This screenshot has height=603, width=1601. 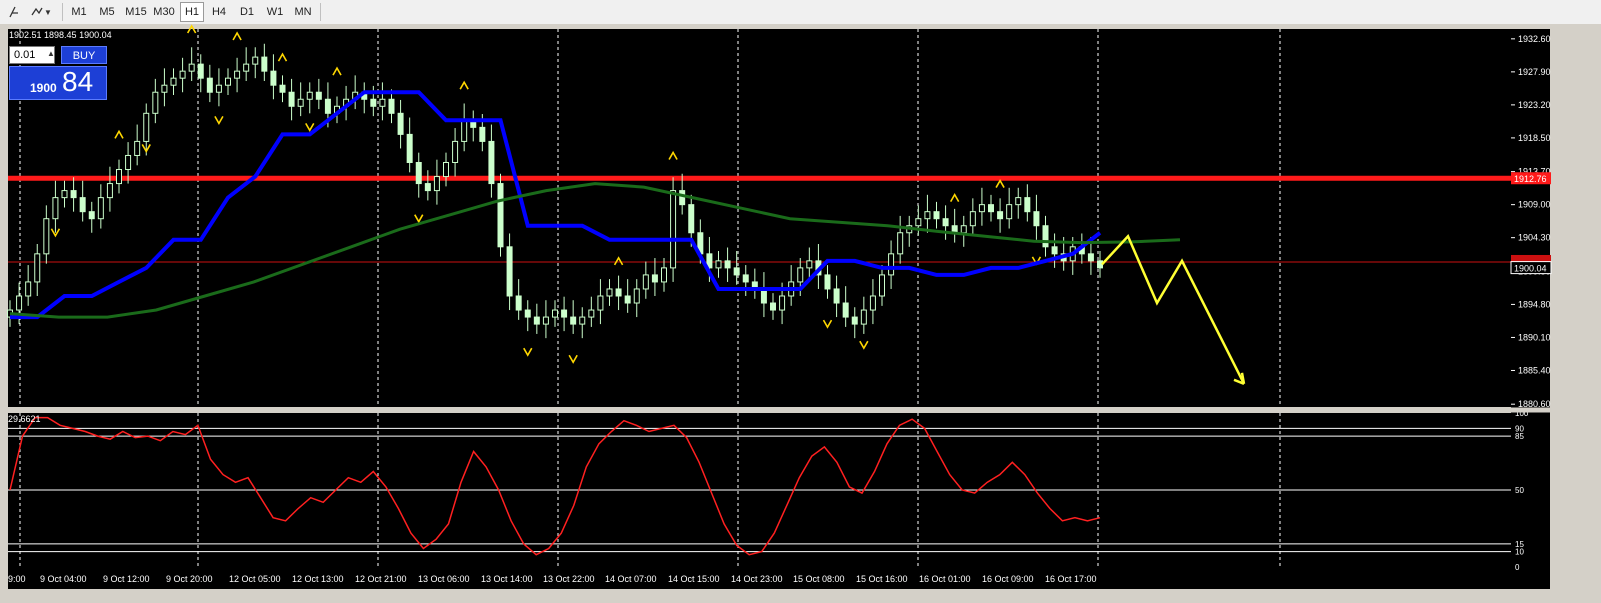 I want to click on bid-price-tag, so click(x=1531, y=258).